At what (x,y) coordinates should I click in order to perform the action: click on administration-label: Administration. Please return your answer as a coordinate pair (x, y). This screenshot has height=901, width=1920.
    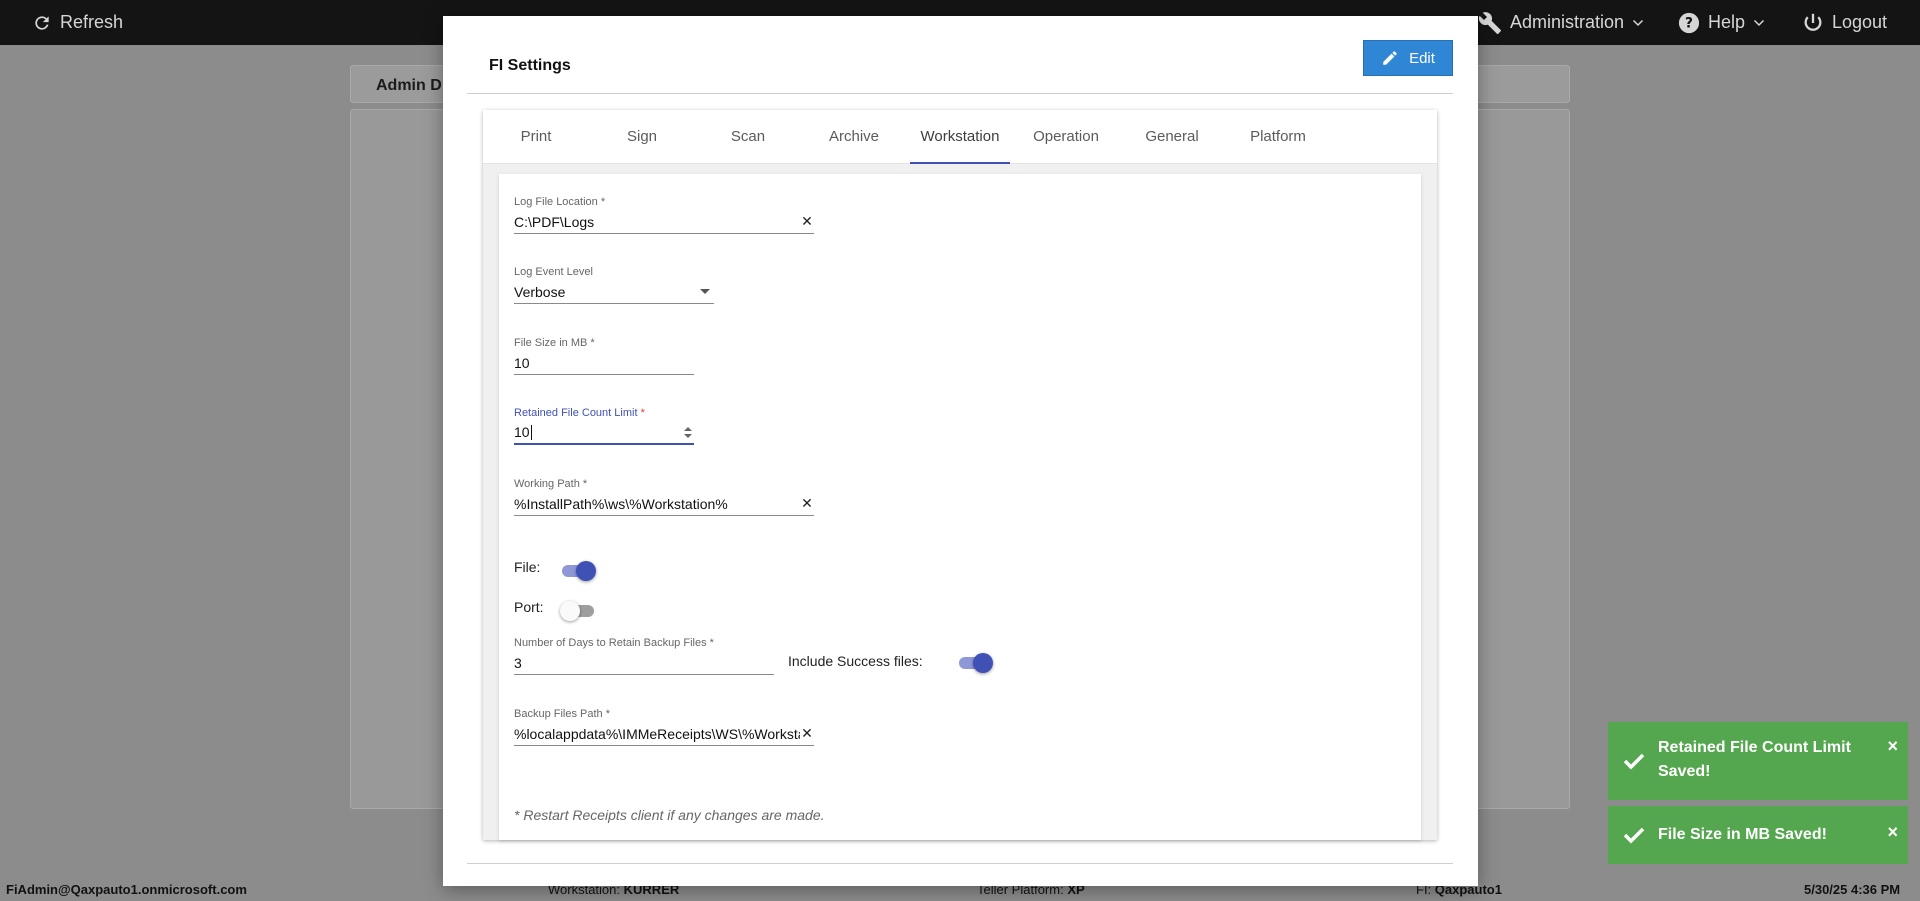
    Looking at the image, I should click on (1567, 22).